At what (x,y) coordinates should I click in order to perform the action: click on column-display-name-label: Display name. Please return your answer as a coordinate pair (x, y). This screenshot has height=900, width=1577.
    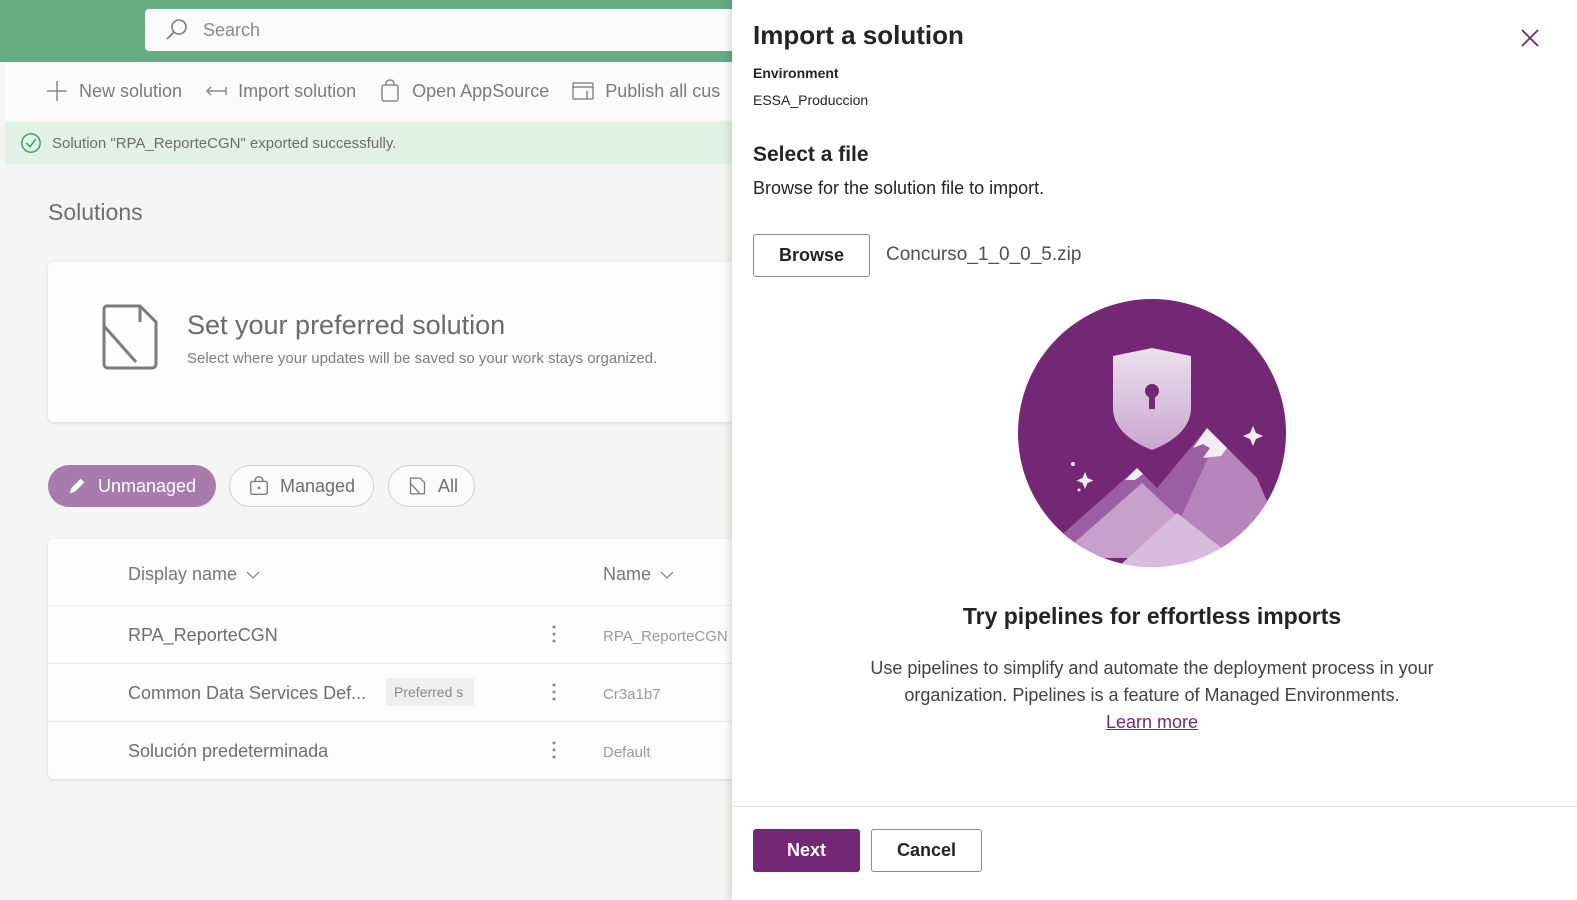
    Looking at the image, I should click on (183, 574).